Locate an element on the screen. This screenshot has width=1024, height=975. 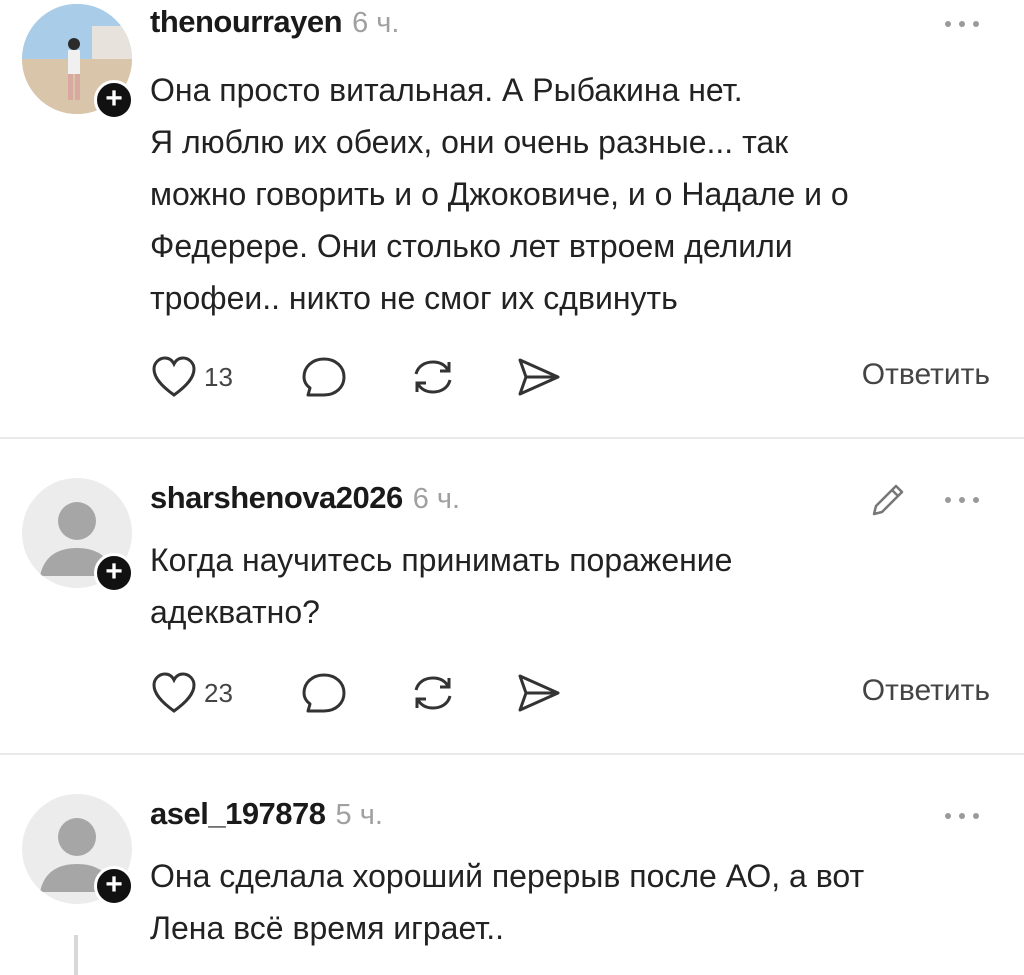
like-count: 13 is located at coordinates (218, 376).